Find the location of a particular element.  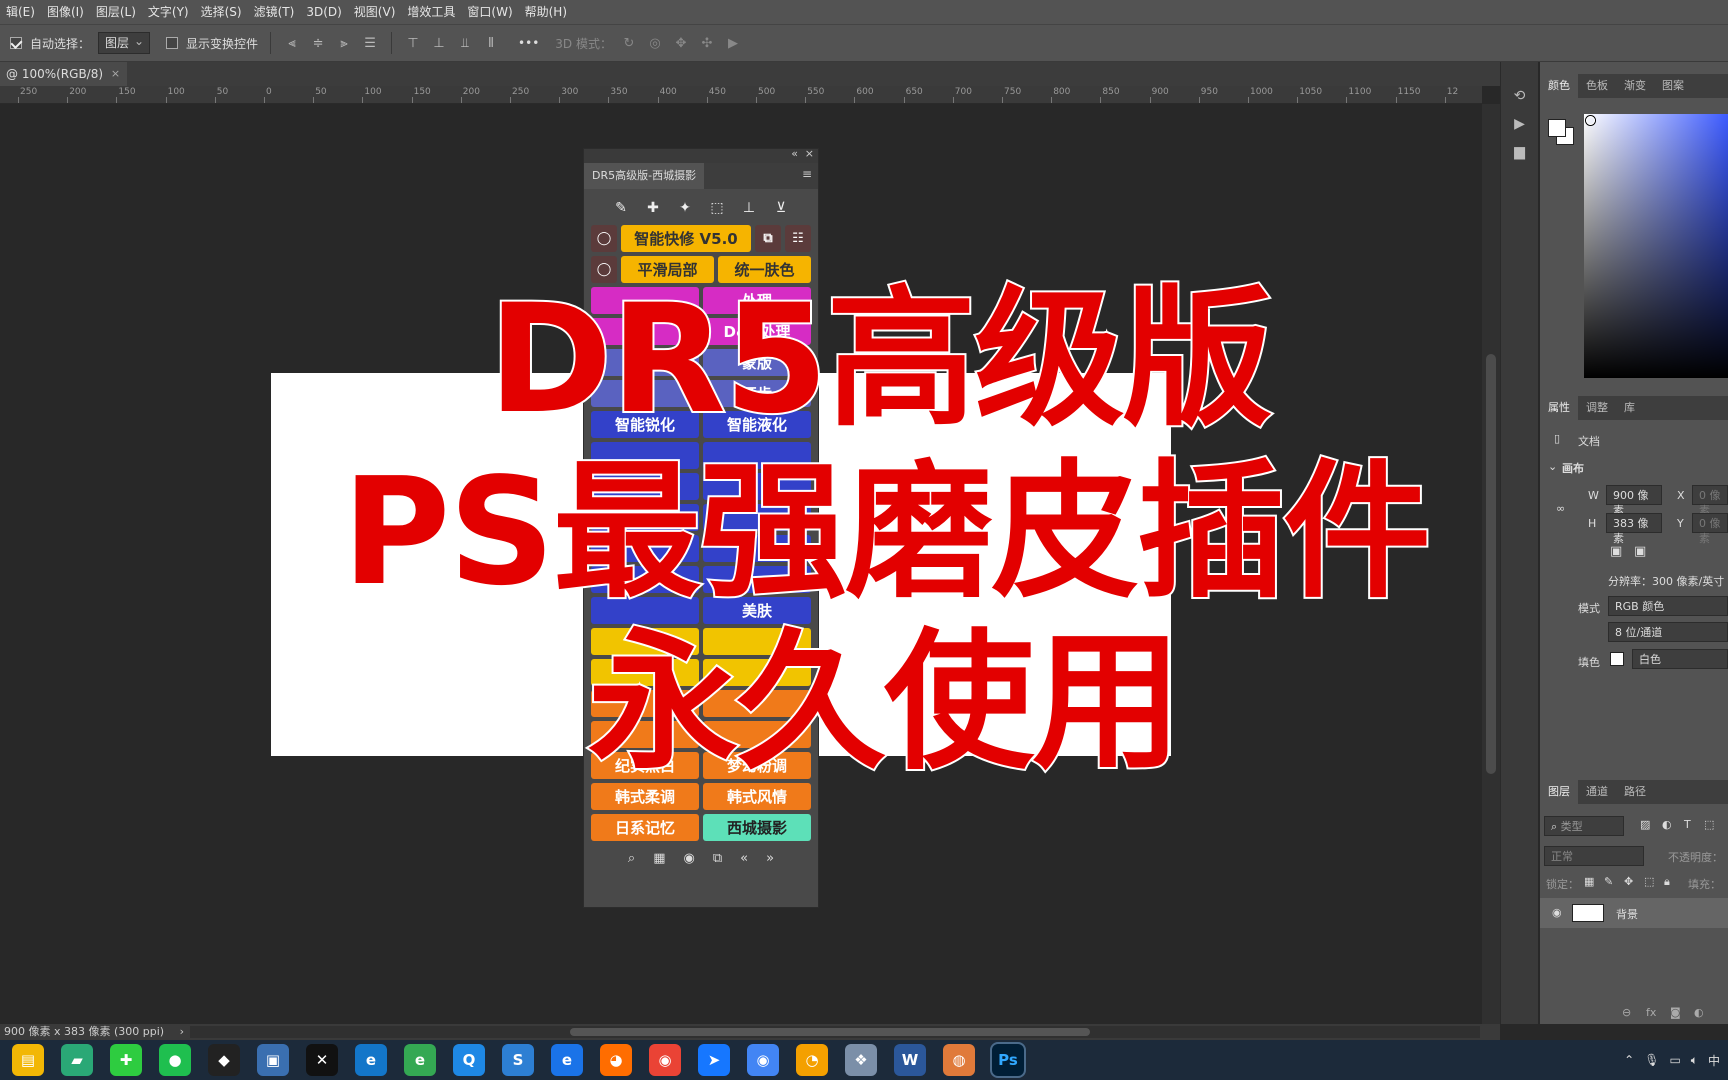

align-left-icon: ⫷ is located at coordinates (292, 43).